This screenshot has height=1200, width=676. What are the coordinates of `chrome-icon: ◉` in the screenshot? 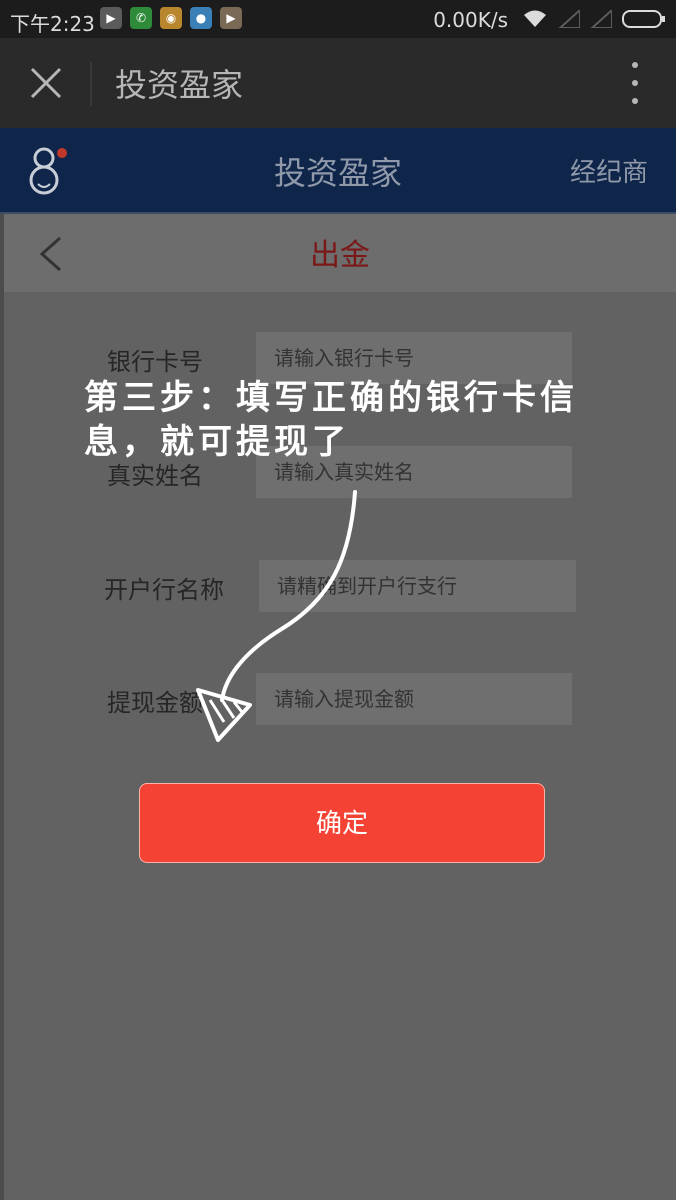 It's located at (171, 18).